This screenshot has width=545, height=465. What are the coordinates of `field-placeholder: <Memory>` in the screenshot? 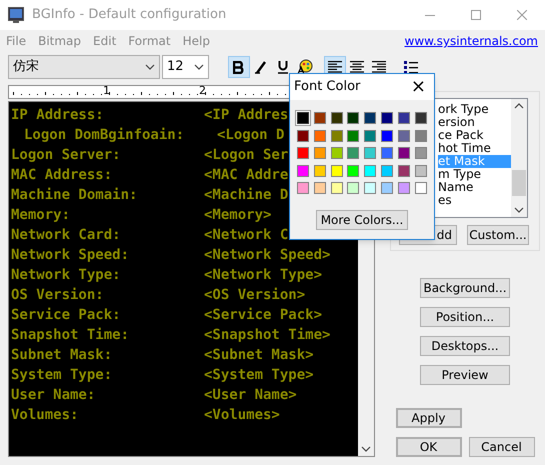 It's located at (238, 215).